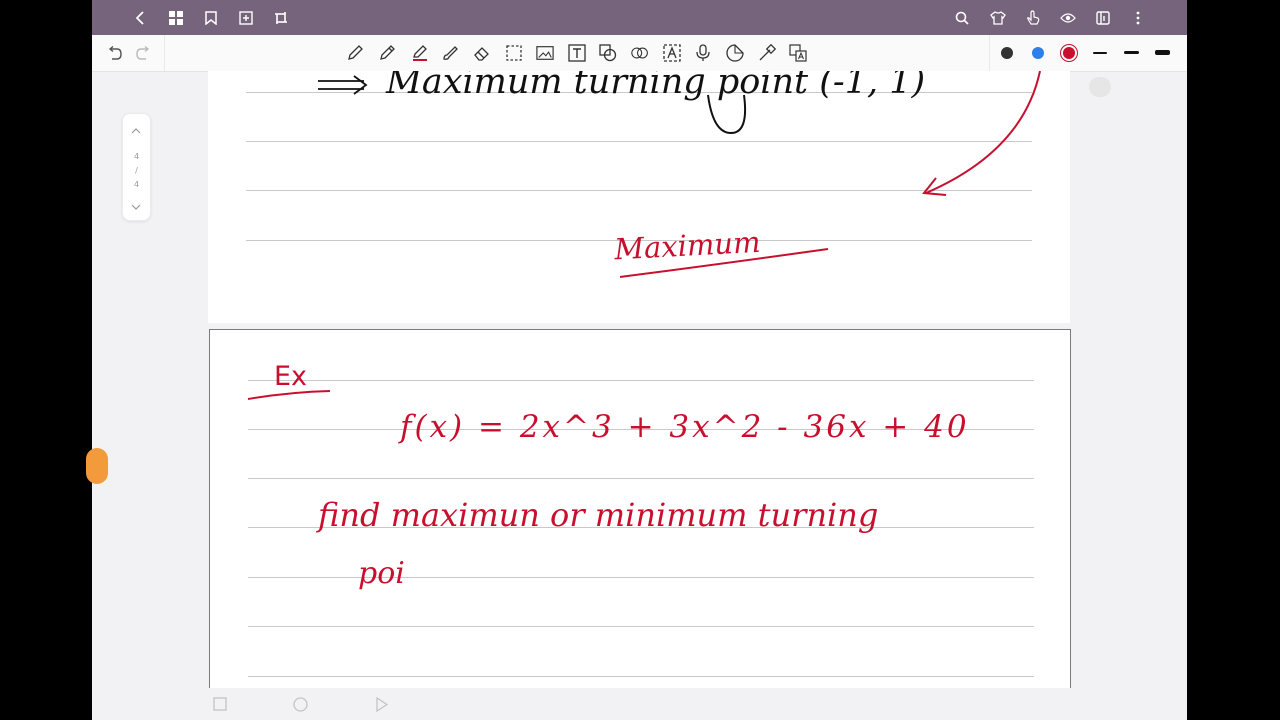 This screenshot has height=720, width=1280. Describe the element at coordinates (962, 18) in the screenshot. I see `search-icon` at that location.